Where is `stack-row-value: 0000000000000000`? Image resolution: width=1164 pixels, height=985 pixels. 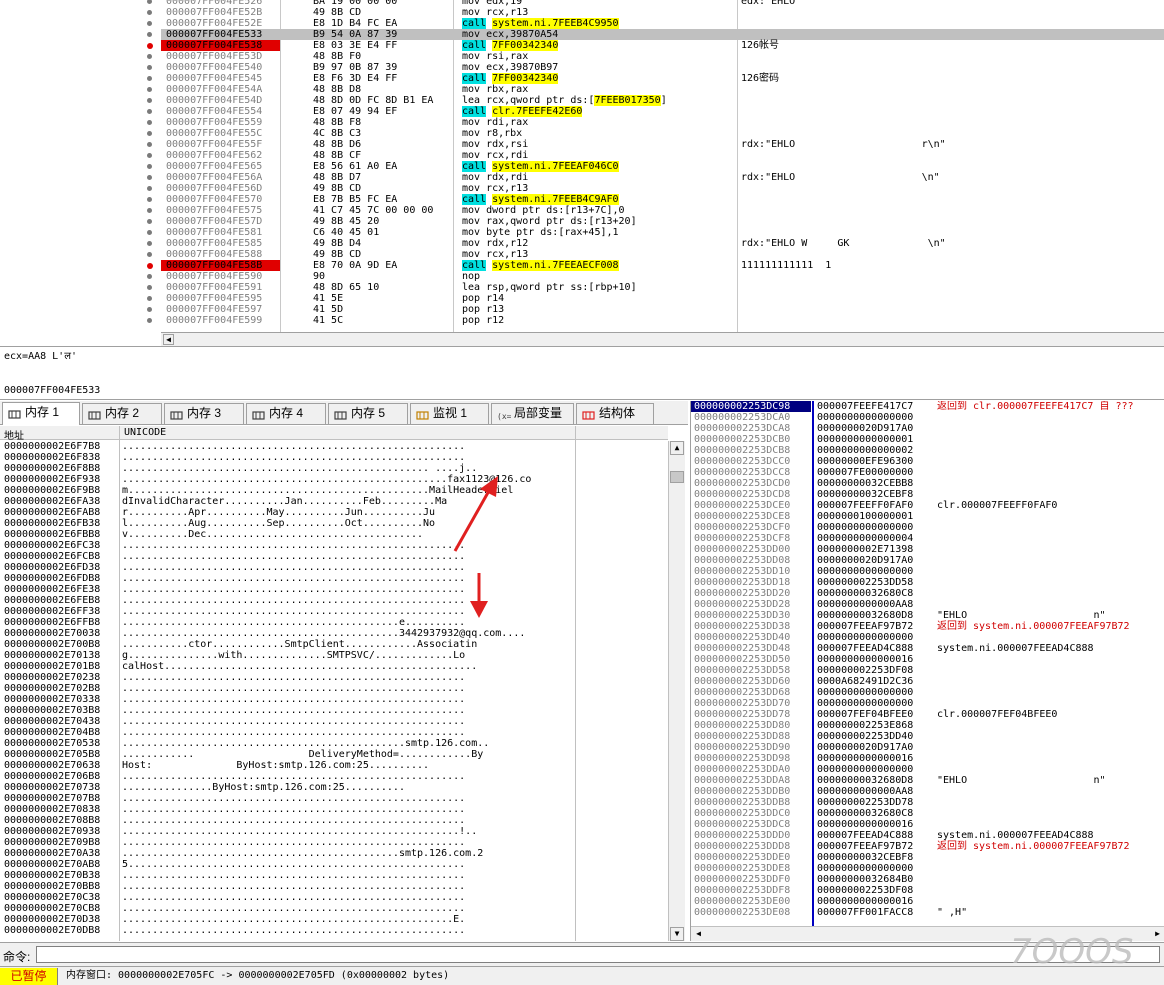 stack-row-value: 0000000000000000 is located at coordinates (865, 868).